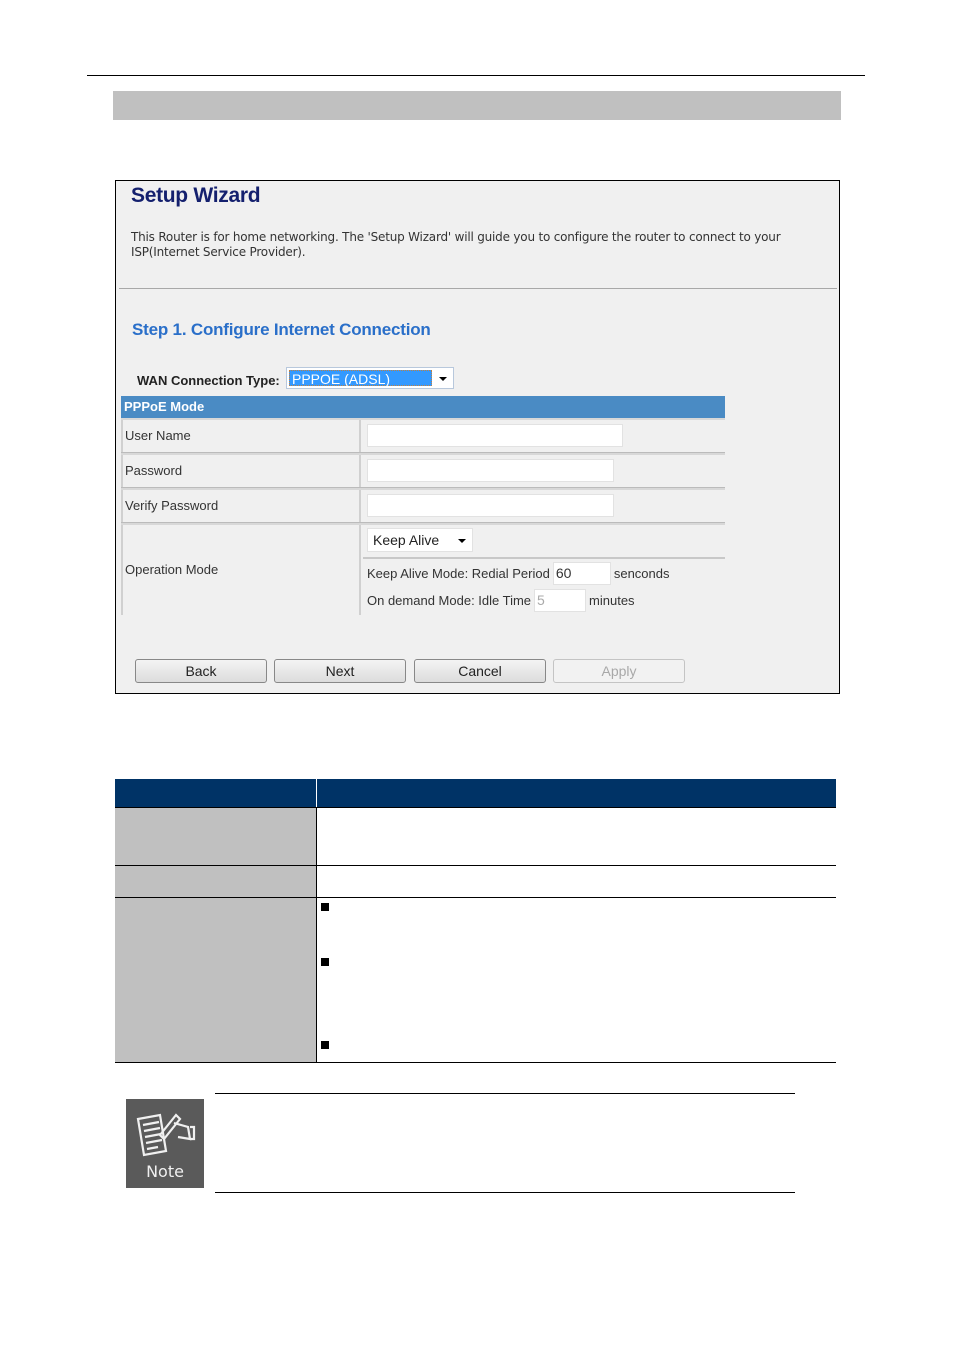 The height and width of the screenshot is (1350, 954). I want to click on wizard-separator, so click(478, 288).